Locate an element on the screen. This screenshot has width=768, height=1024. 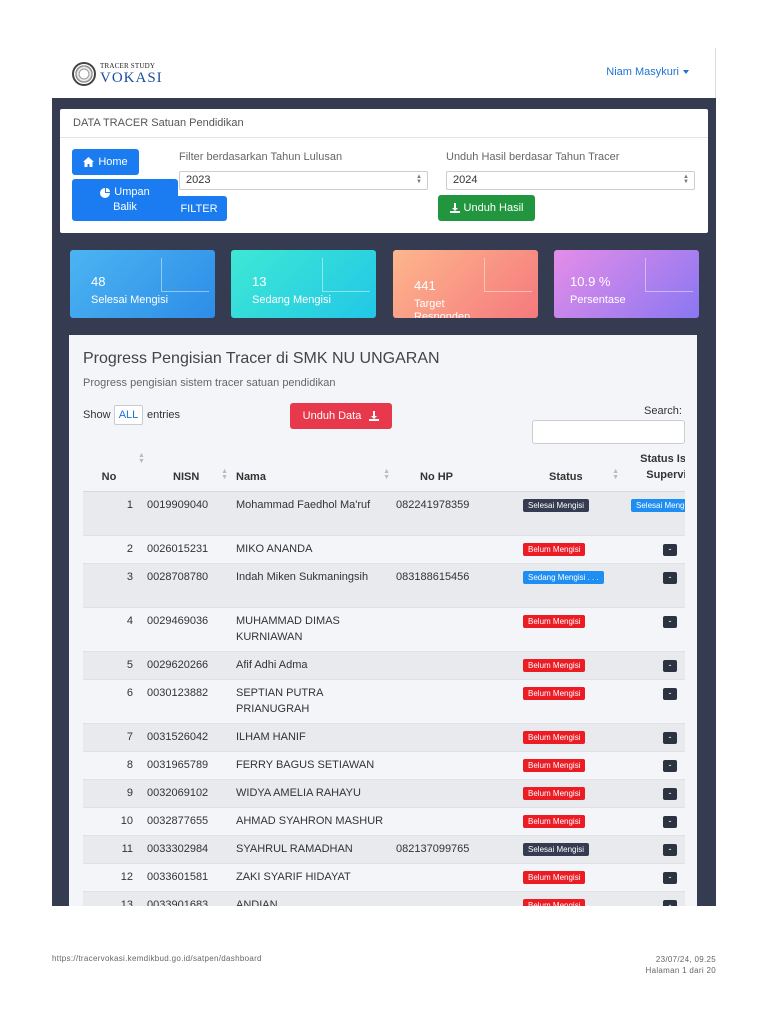
column-header-no: No ▲ ▼ is located at coordinates (114, 471).